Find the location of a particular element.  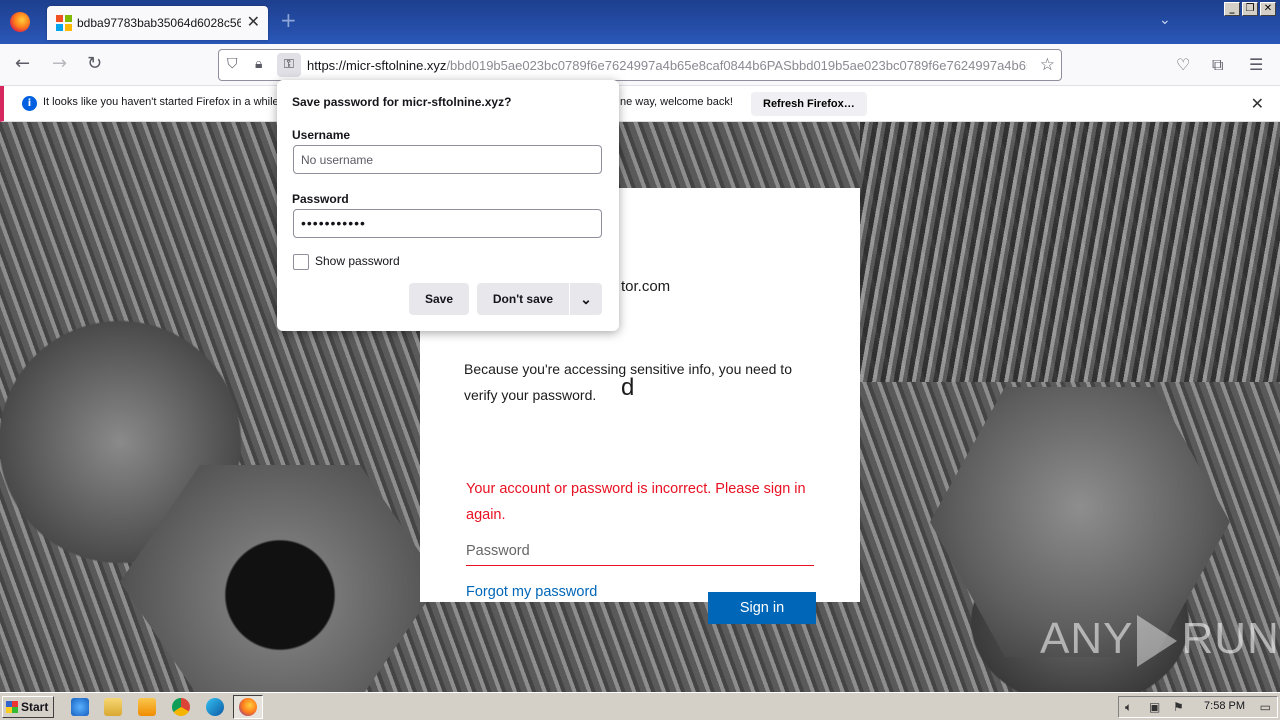

username-label: Username is located at coordinates (321, 135).